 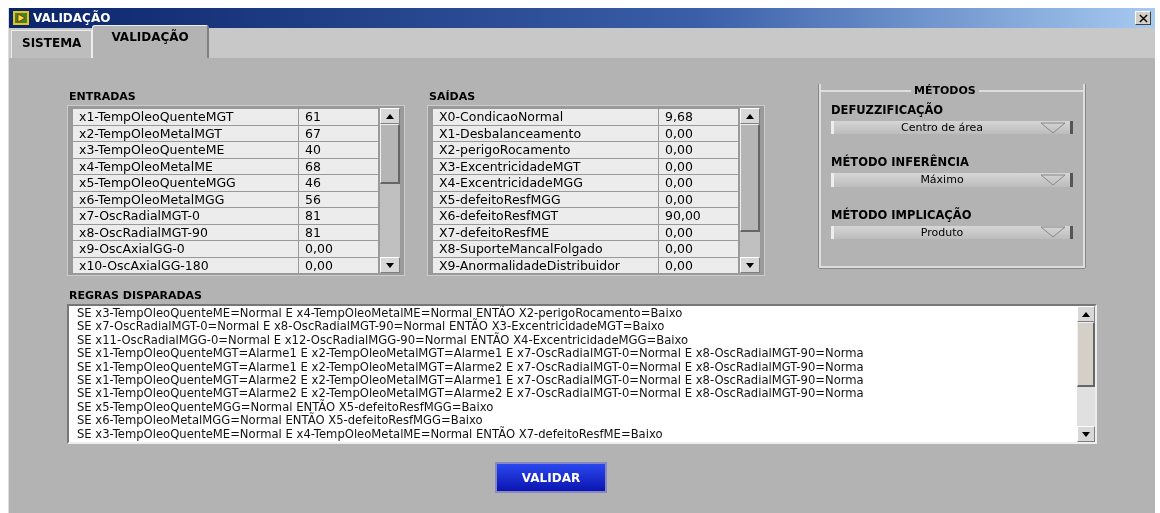 I want to click on table-cell: 9,68, so click(x=698, y=117).